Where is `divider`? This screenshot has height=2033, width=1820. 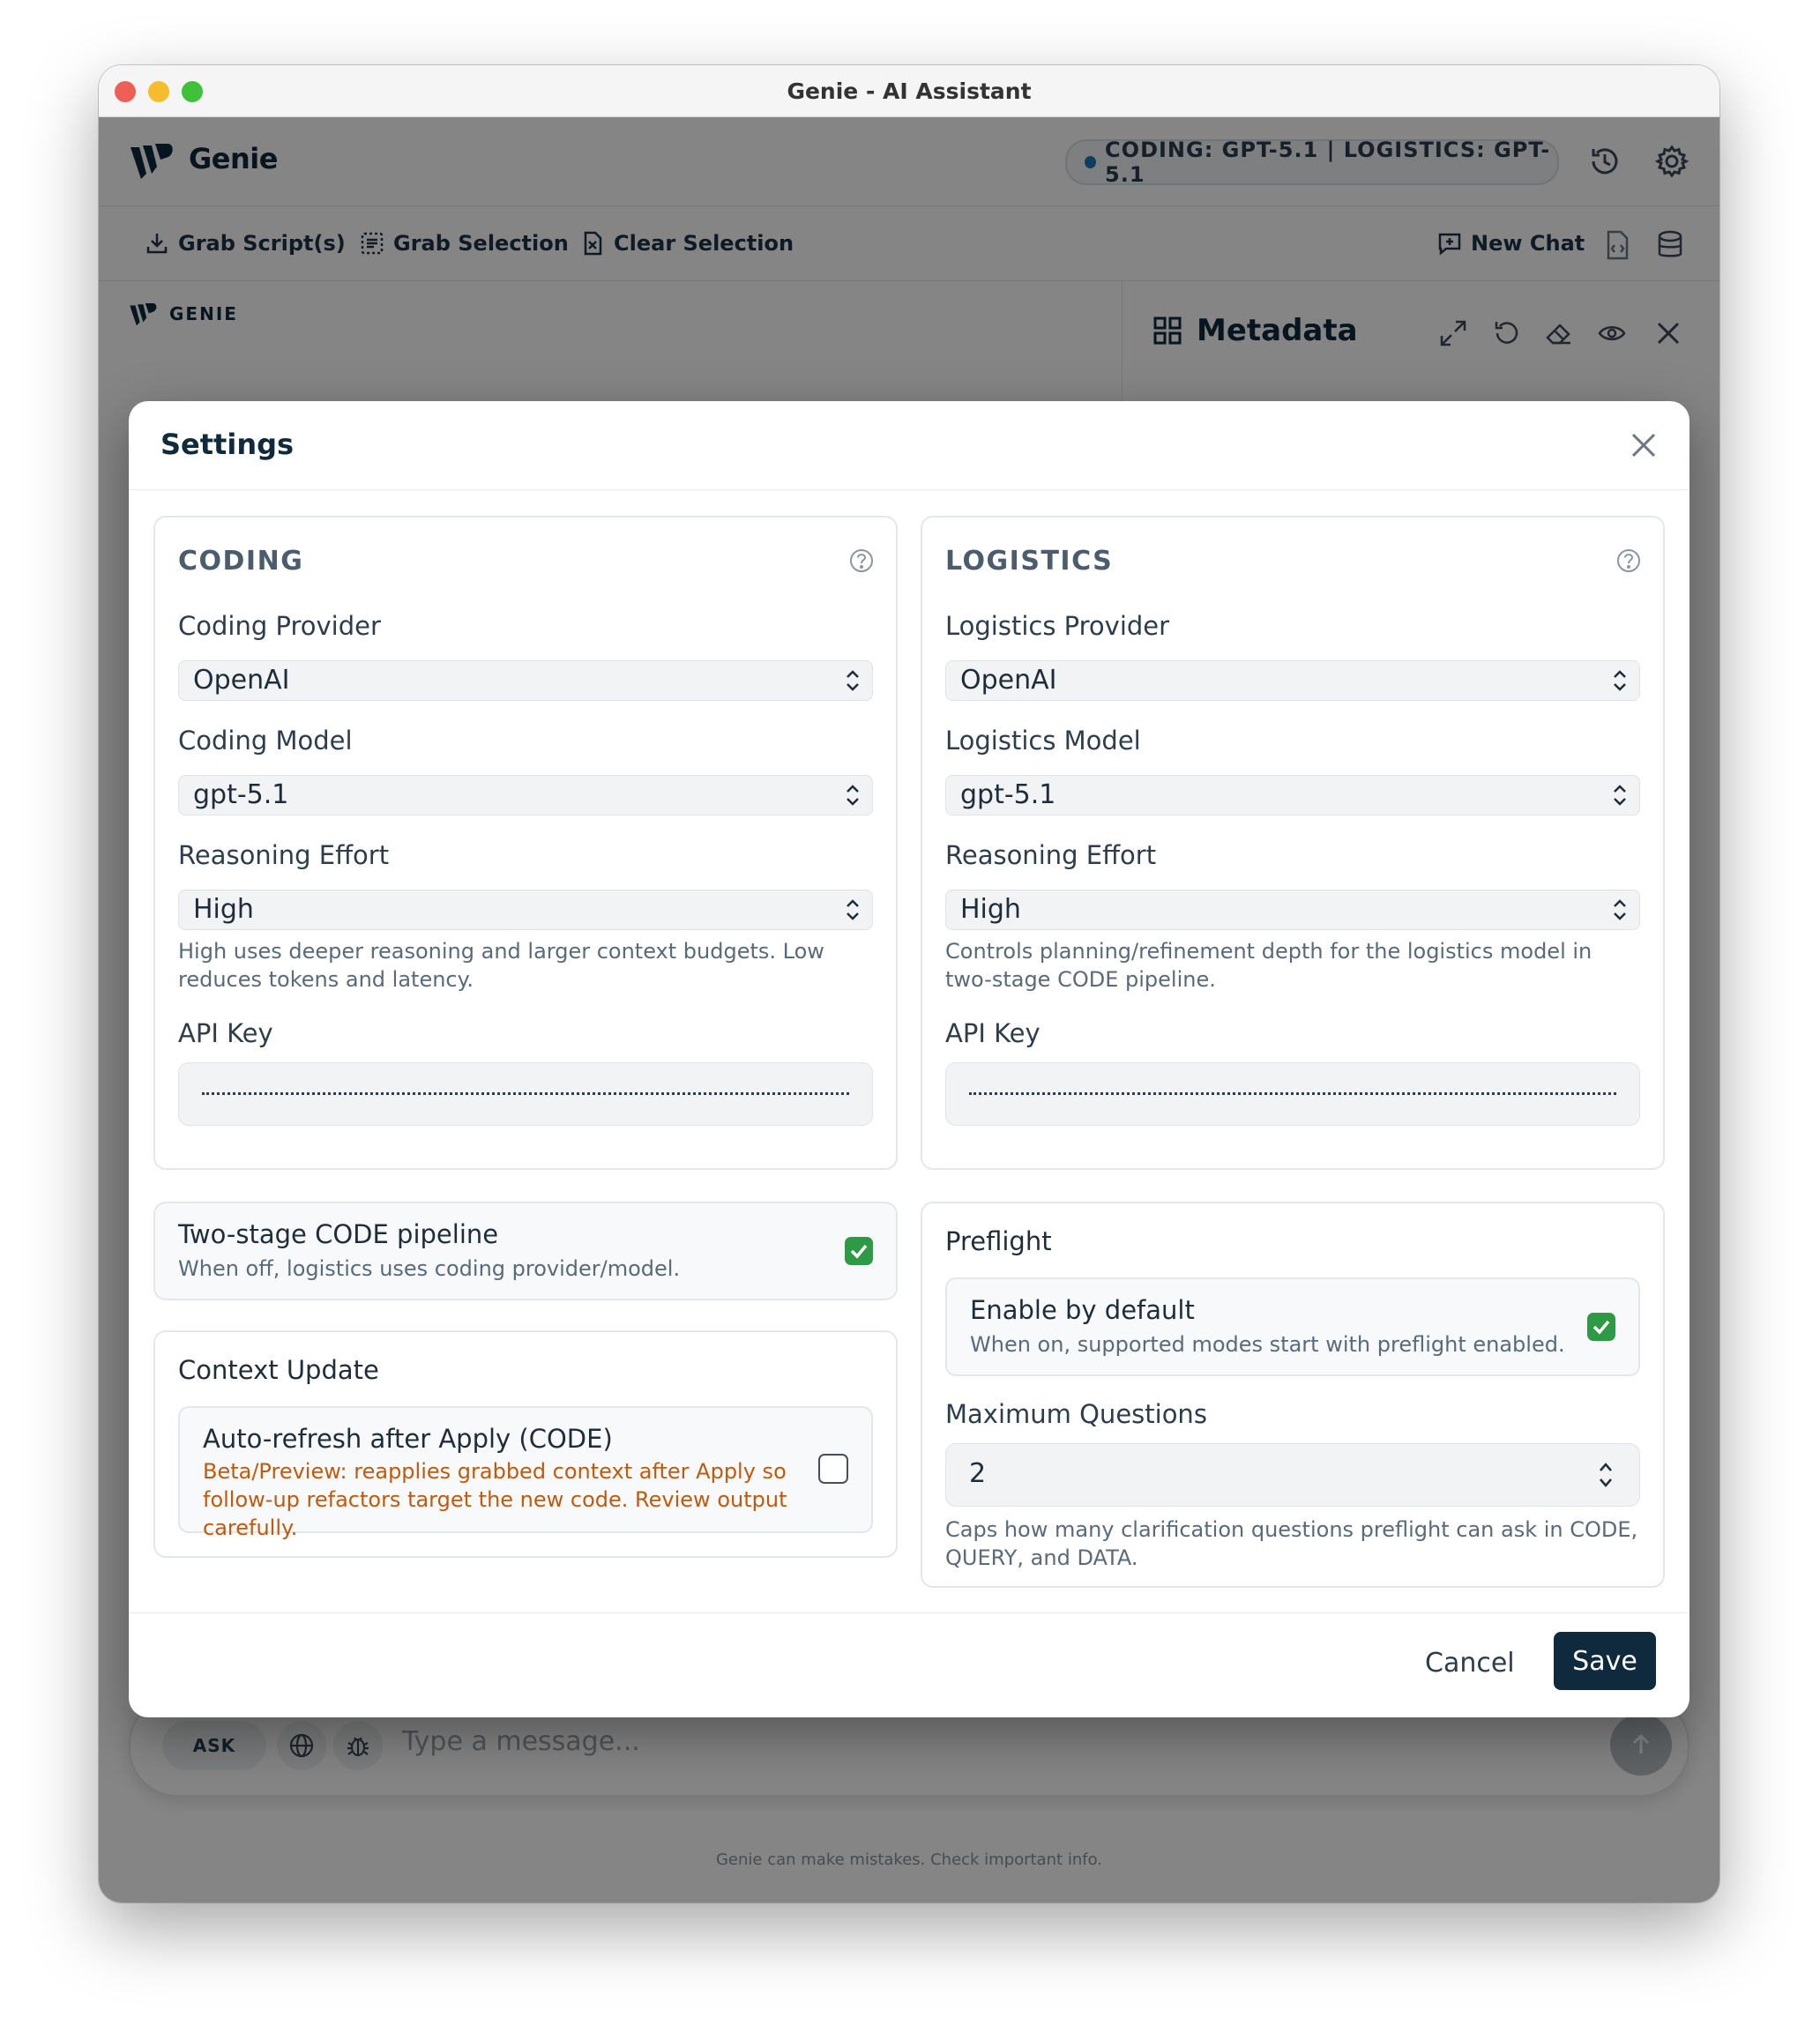 divider is located at coordinates (909, 490).